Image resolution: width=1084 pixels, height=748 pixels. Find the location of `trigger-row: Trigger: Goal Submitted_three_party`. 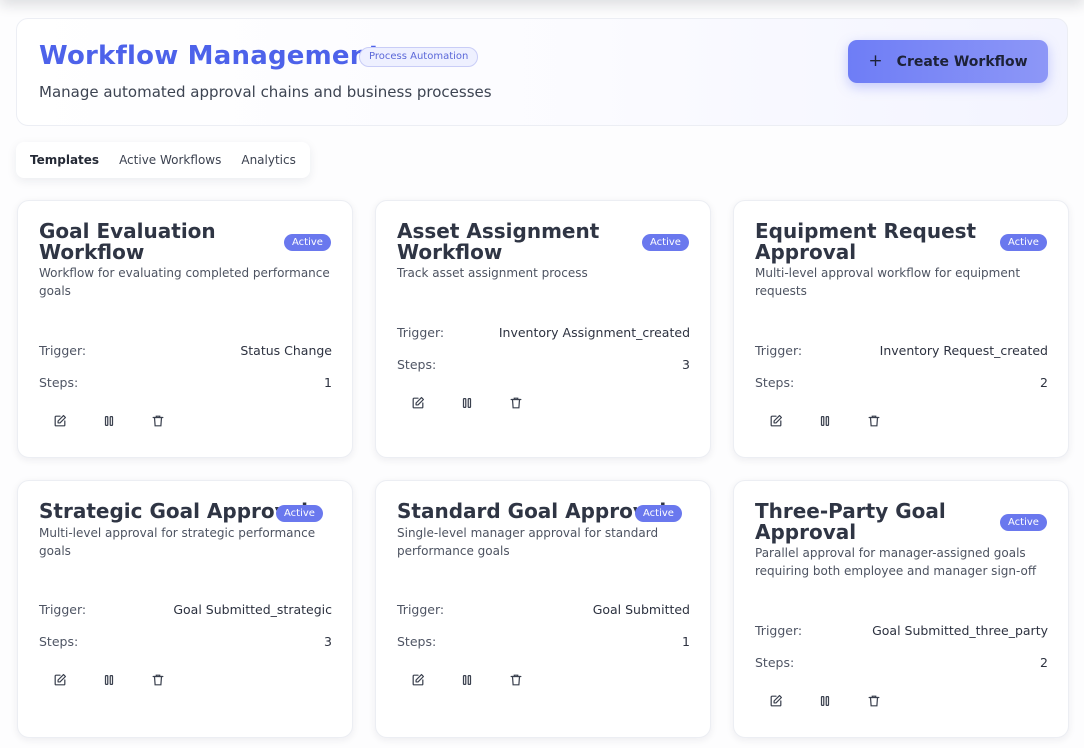

trigger-row: Trigger: Goal Submitted_three_party is located at coordinates (901, 630).